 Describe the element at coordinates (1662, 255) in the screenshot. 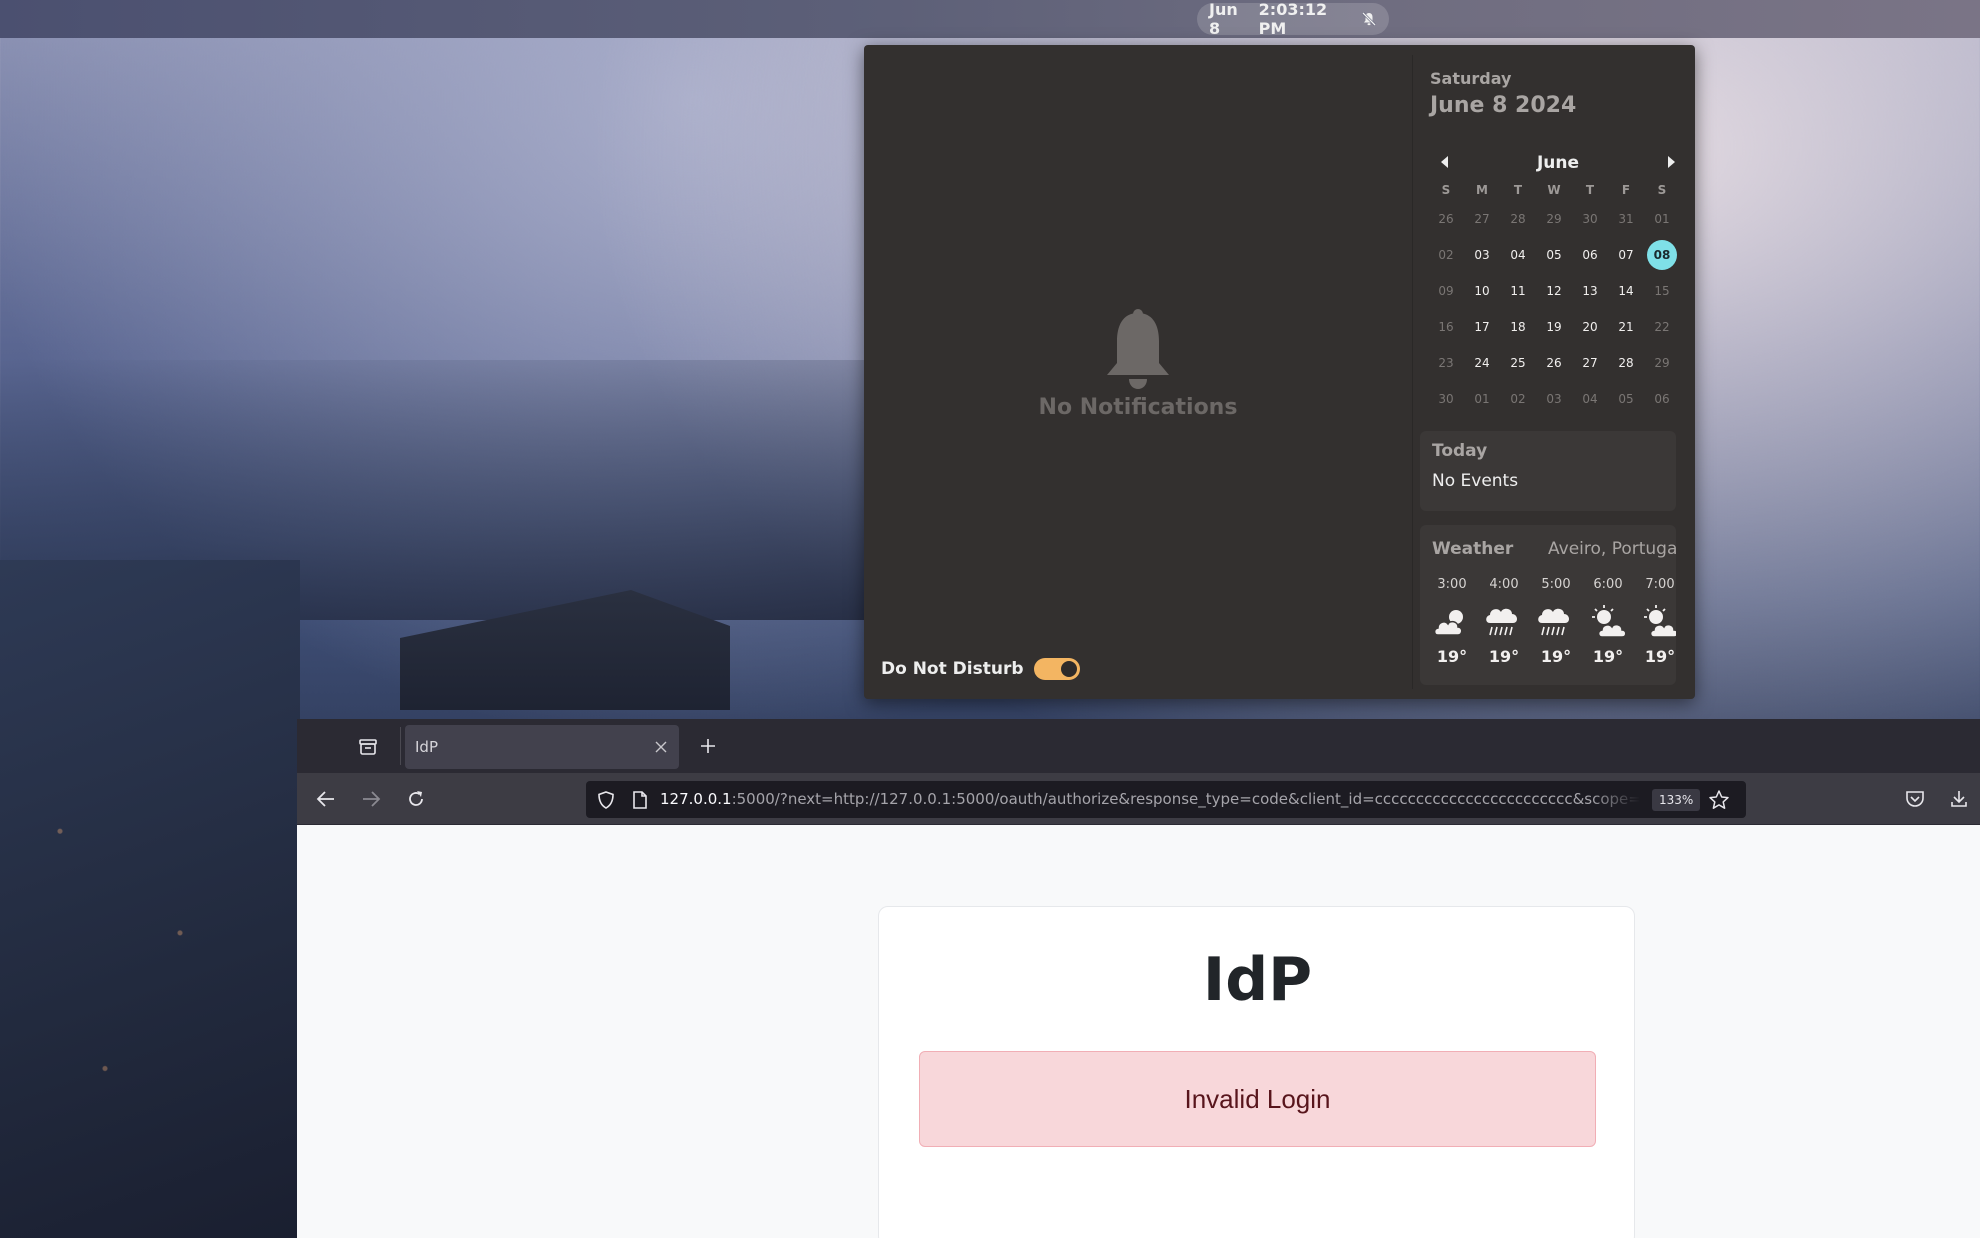

I see `calendar-day-selected: 08` at that location.